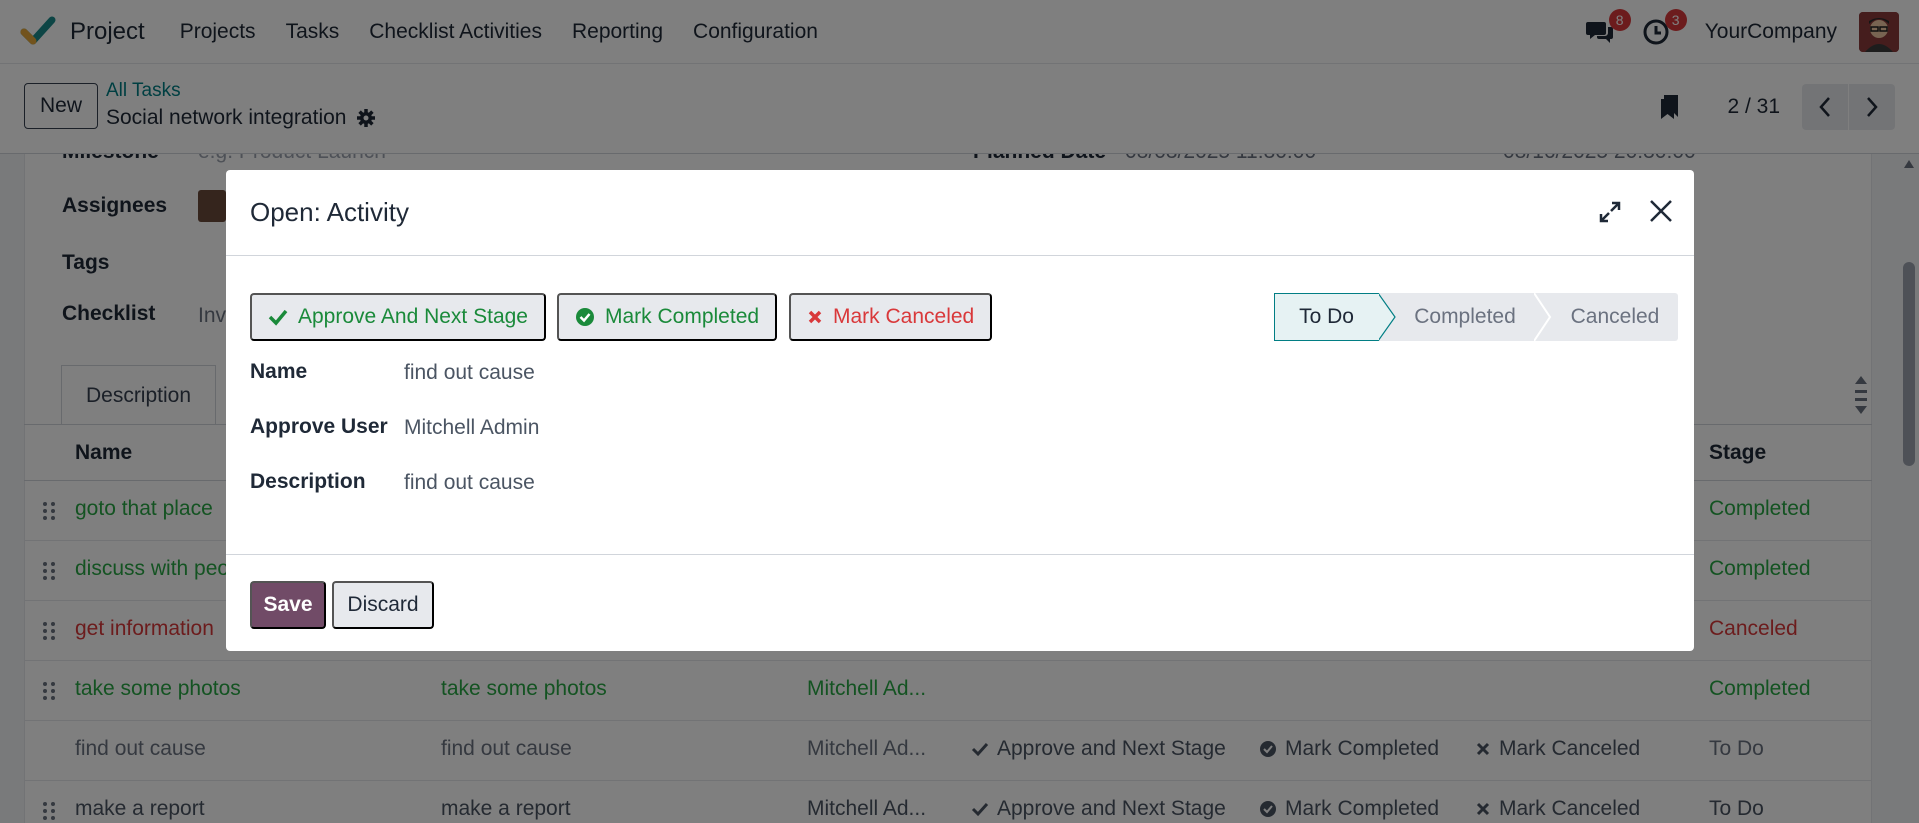  Describe the element at coordinates (308, 481) in the screenshot. I see `description-label: Description` at that location.